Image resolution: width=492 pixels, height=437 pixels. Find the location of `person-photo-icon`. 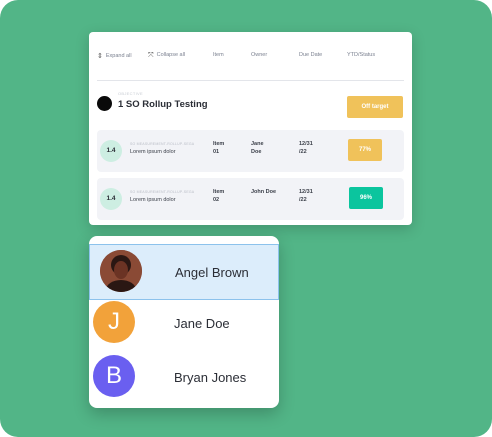

person-photo-icon is located at coordinates (121, 271).